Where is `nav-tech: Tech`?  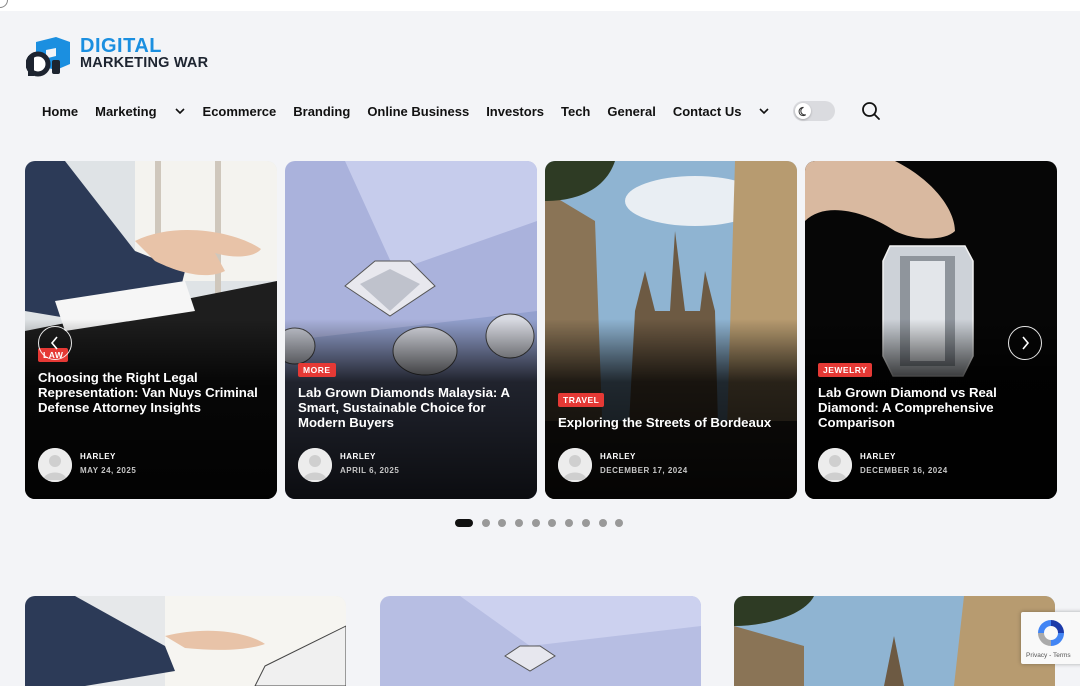 nav-tech: Tech is located at coordinates (575, 111).